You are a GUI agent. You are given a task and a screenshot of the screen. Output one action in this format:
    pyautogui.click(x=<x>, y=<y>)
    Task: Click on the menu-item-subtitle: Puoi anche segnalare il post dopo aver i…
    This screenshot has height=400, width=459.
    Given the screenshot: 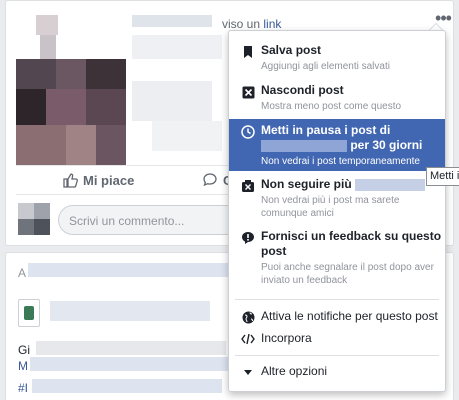 What is the action you would take?
    pyautogui.click(x=347, y=274)
    